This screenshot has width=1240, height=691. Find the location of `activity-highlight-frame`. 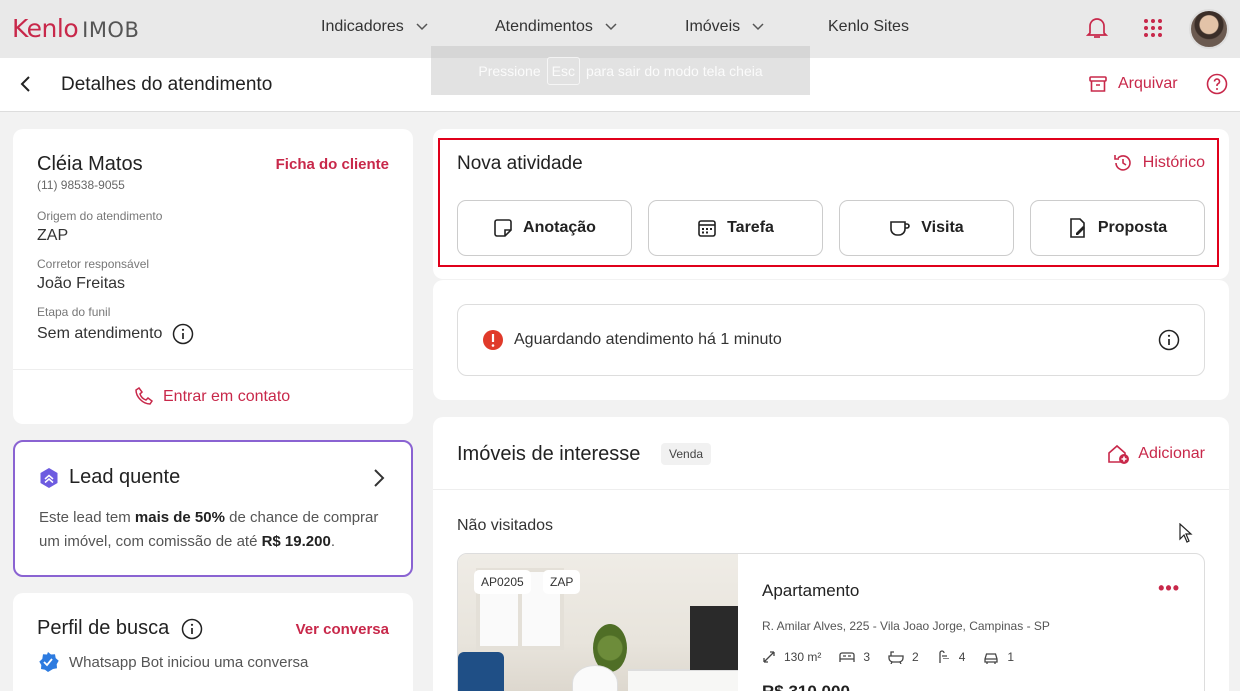

activity-highlight-frame is located at coordinates (828, 202).